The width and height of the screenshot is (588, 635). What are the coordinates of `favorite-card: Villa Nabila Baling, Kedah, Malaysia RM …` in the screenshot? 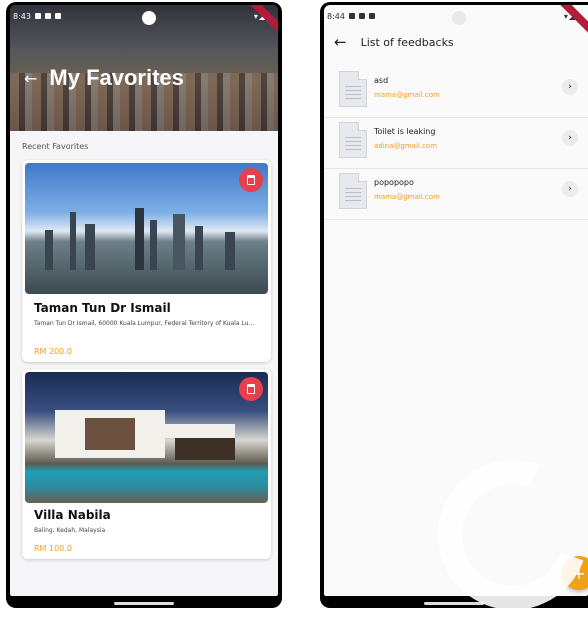 It's located at (146, 464).